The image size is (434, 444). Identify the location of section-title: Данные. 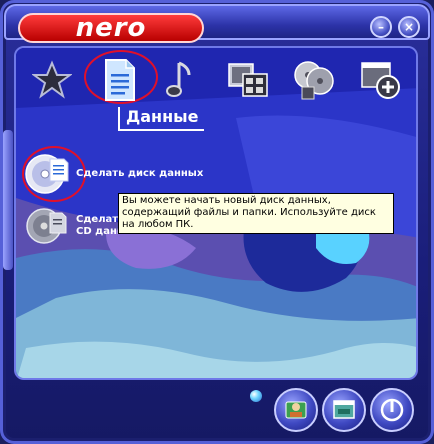
(161, 119).